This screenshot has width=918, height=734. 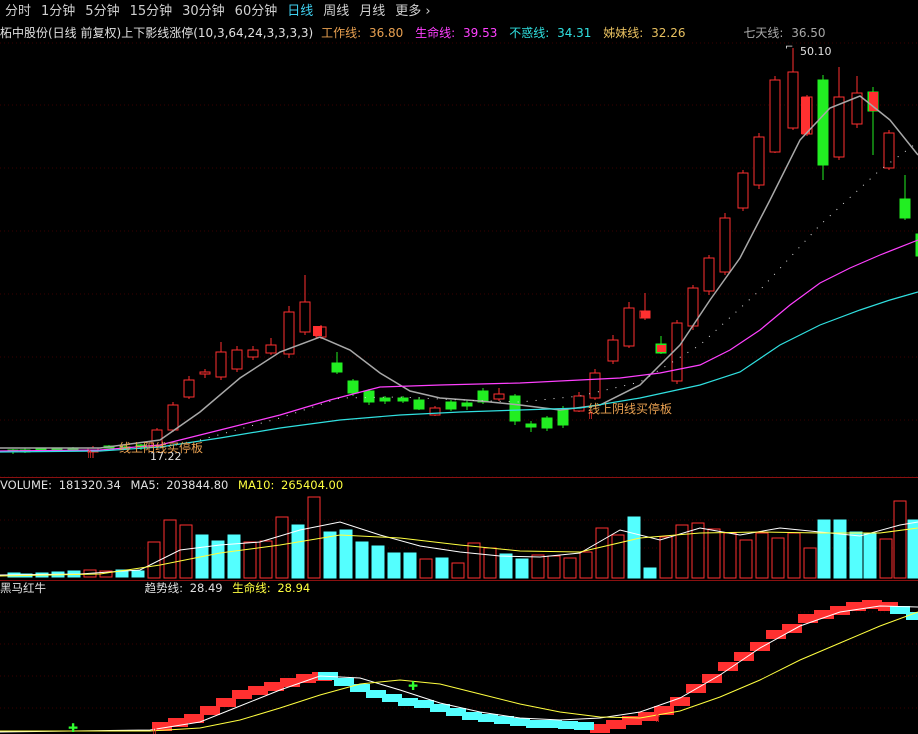 I want to click on indicator-name: 黑马红牛, so click(x=23, y=588).